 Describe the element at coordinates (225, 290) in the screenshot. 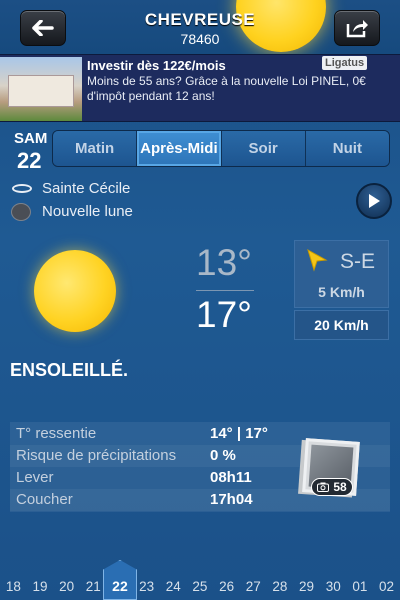

I see `temp-divider` at that location.